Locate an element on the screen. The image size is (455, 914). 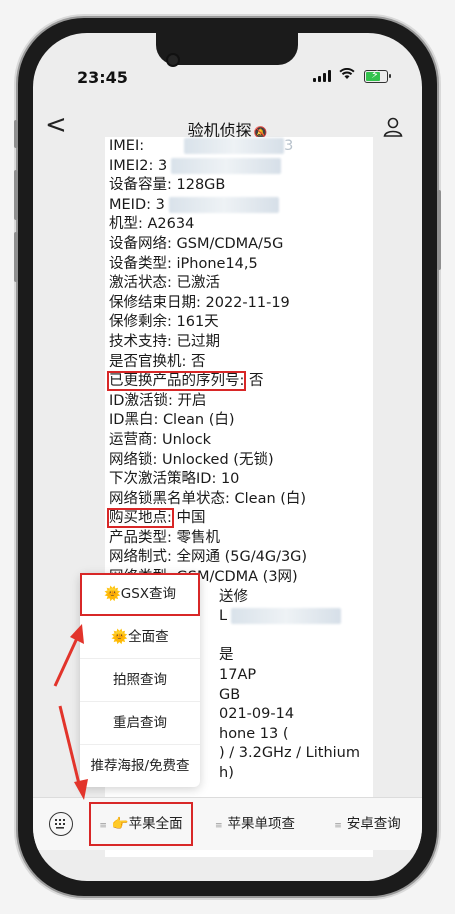
info-line: 保修结束日期: 2022-11-19 is located at coordinates (234, 304).